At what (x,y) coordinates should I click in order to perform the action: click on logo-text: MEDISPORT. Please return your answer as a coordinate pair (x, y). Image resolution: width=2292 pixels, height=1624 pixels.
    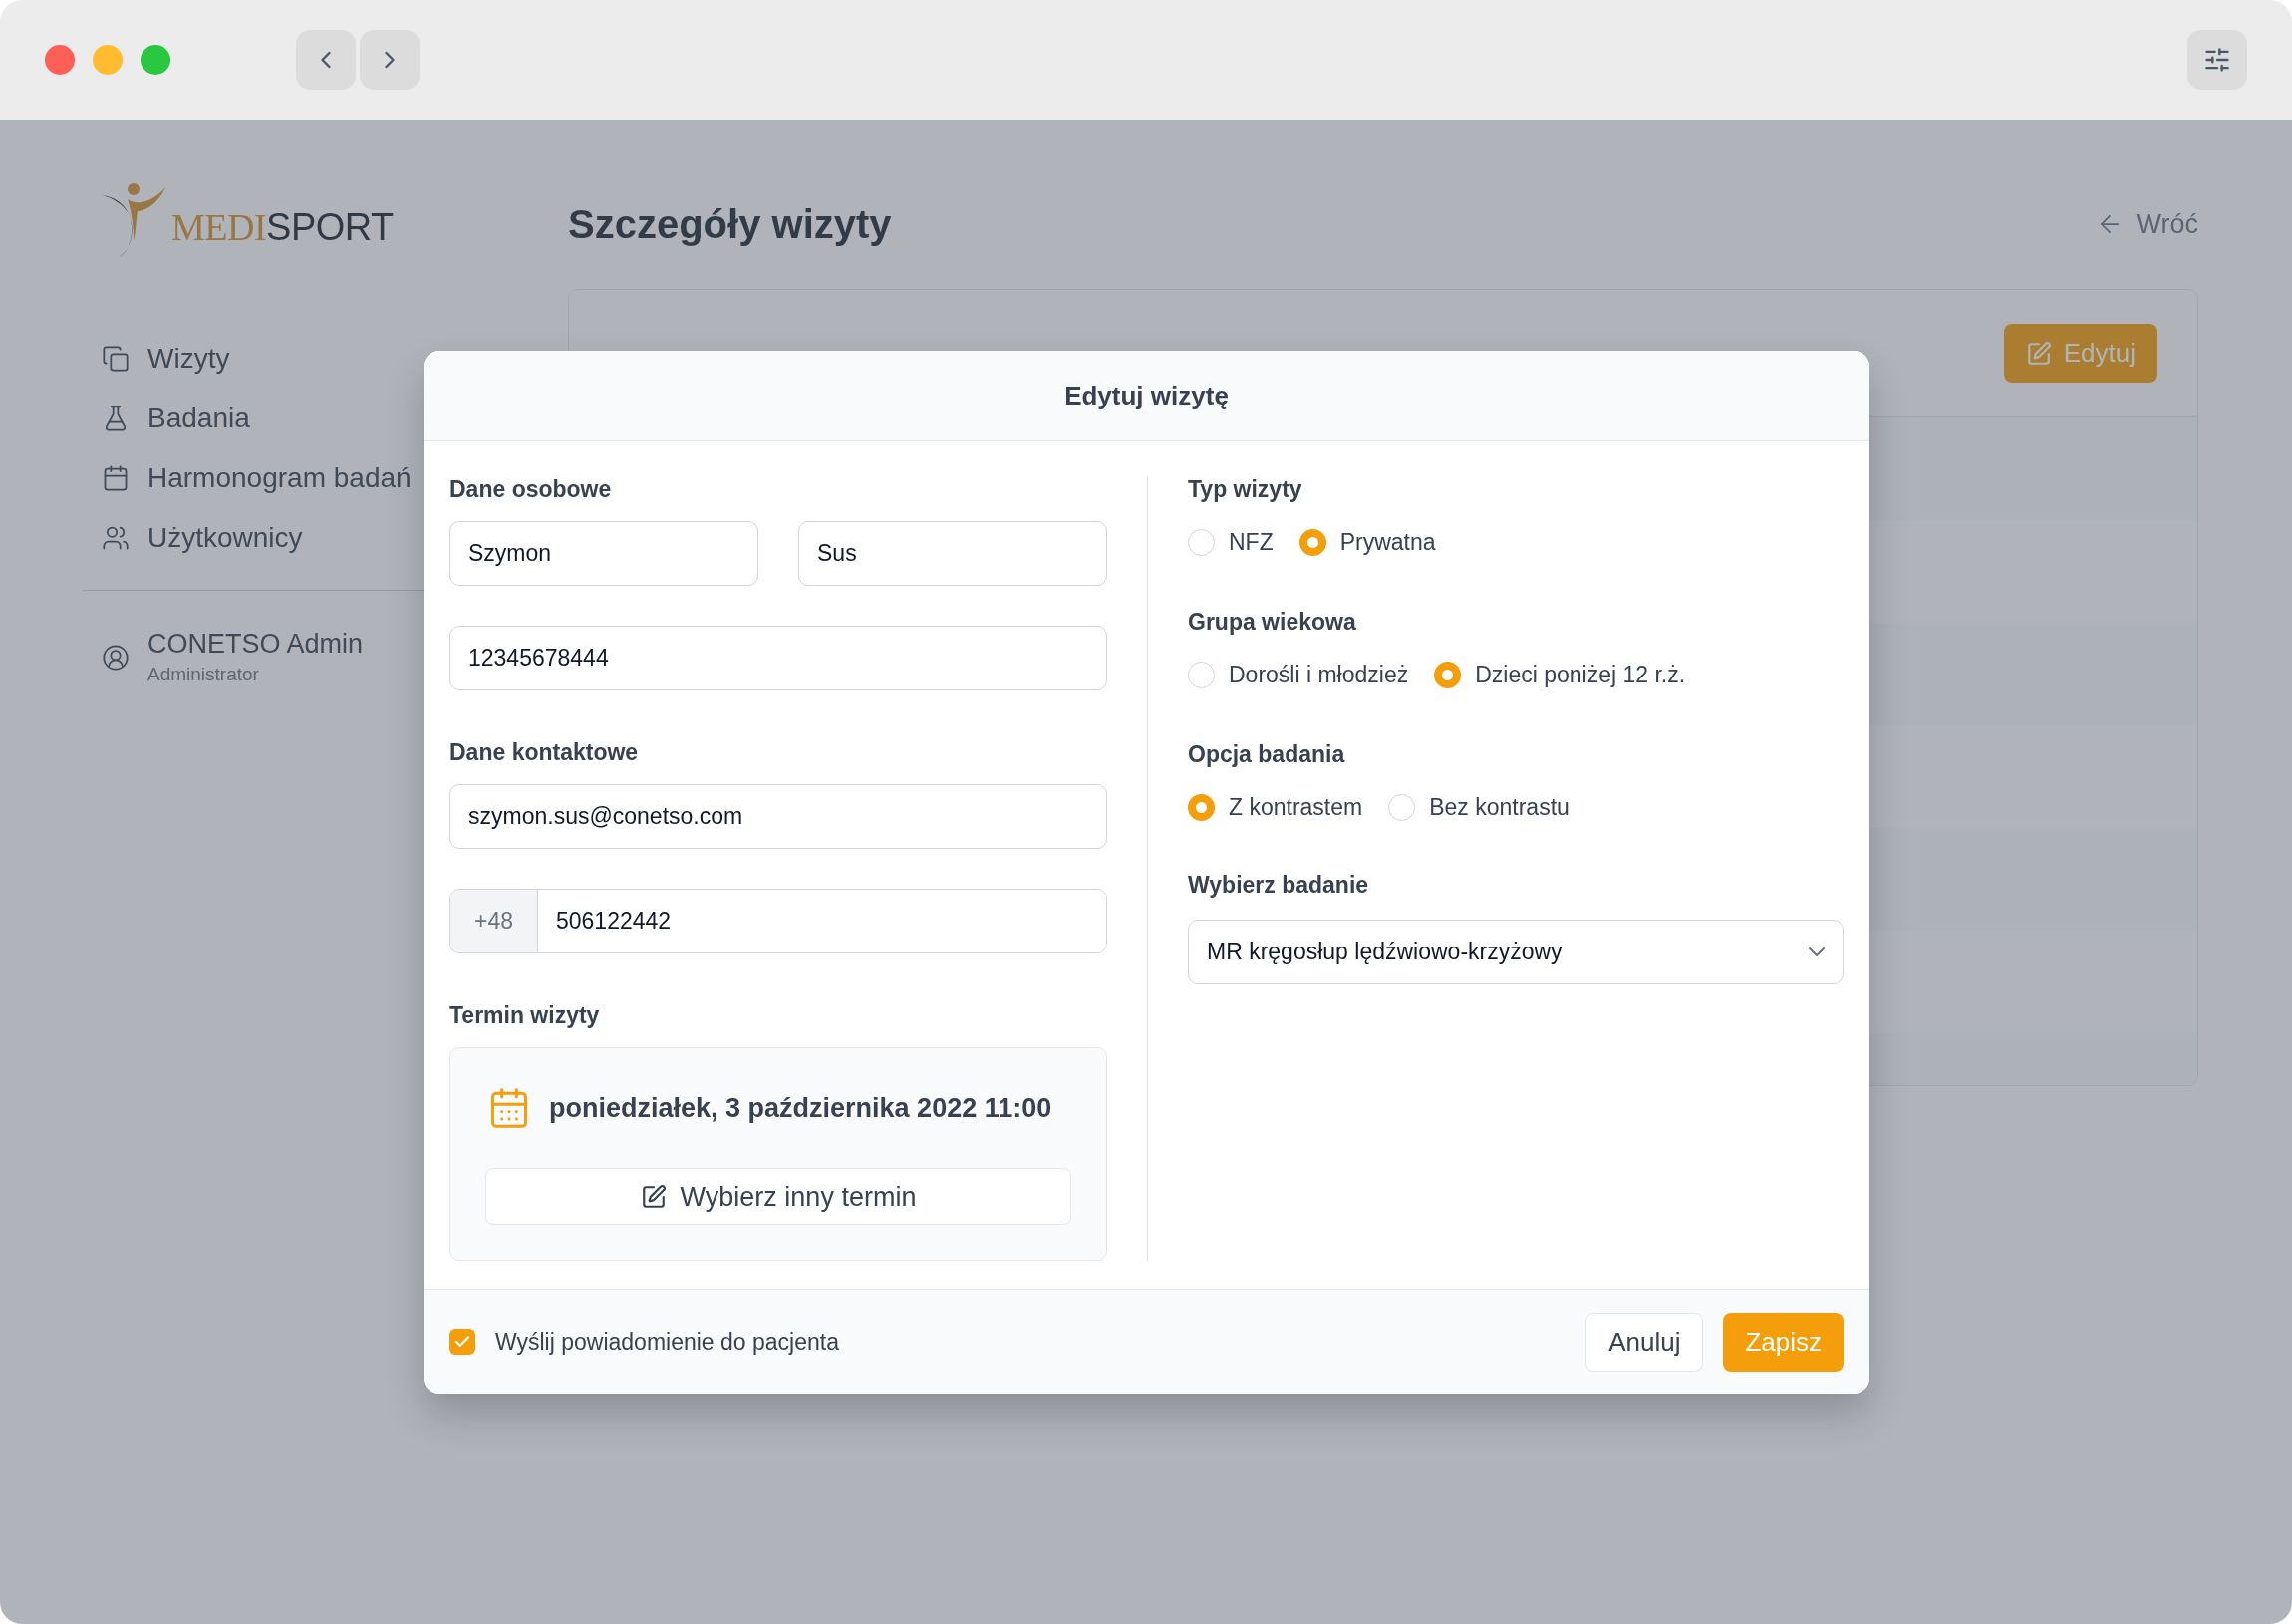
    Looking at the image, I should click on (282, 228).